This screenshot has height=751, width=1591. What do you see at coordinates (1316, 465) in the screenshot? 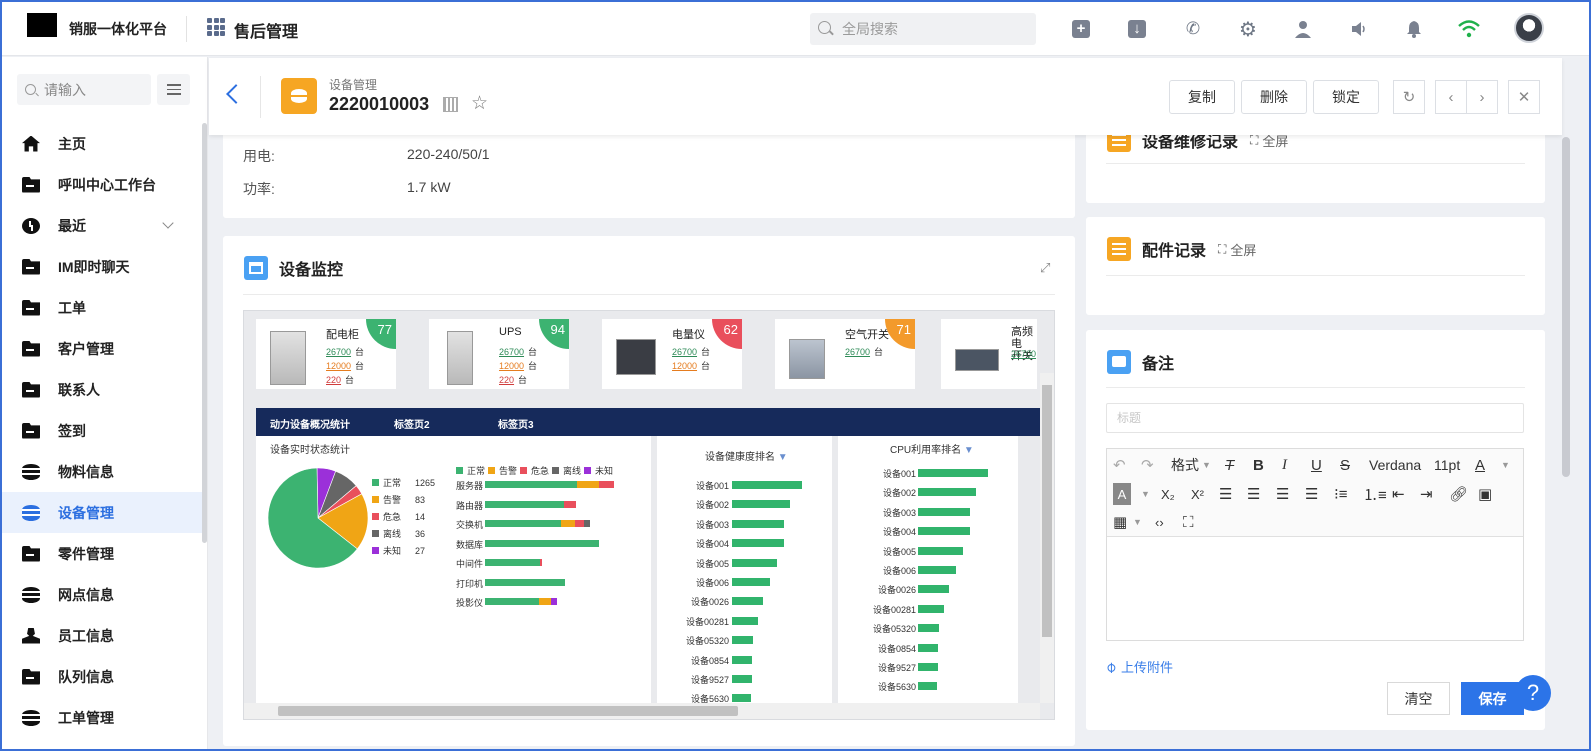
I see `underline-icon: U` at bounding box center [1316, 465].